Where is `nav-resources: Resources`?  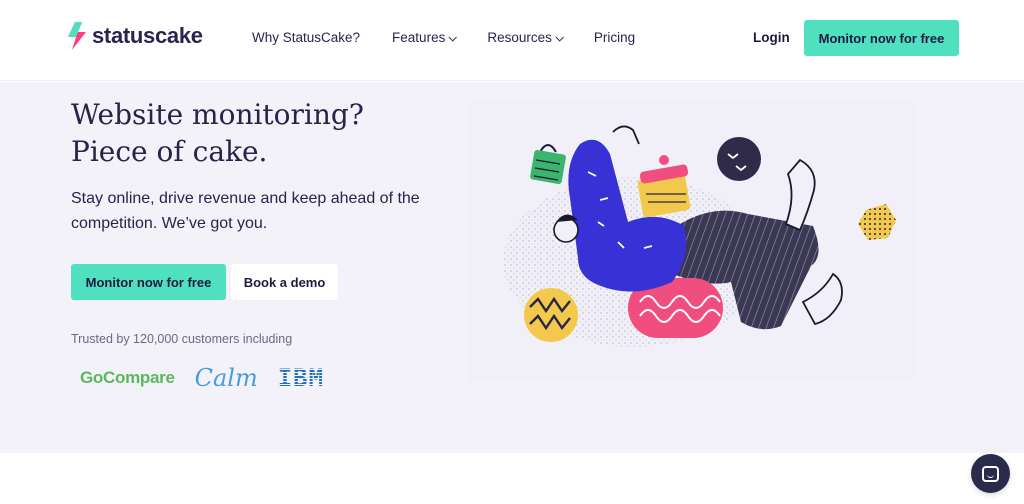
nav-resources: Resources is located at coordinates (525, 37).